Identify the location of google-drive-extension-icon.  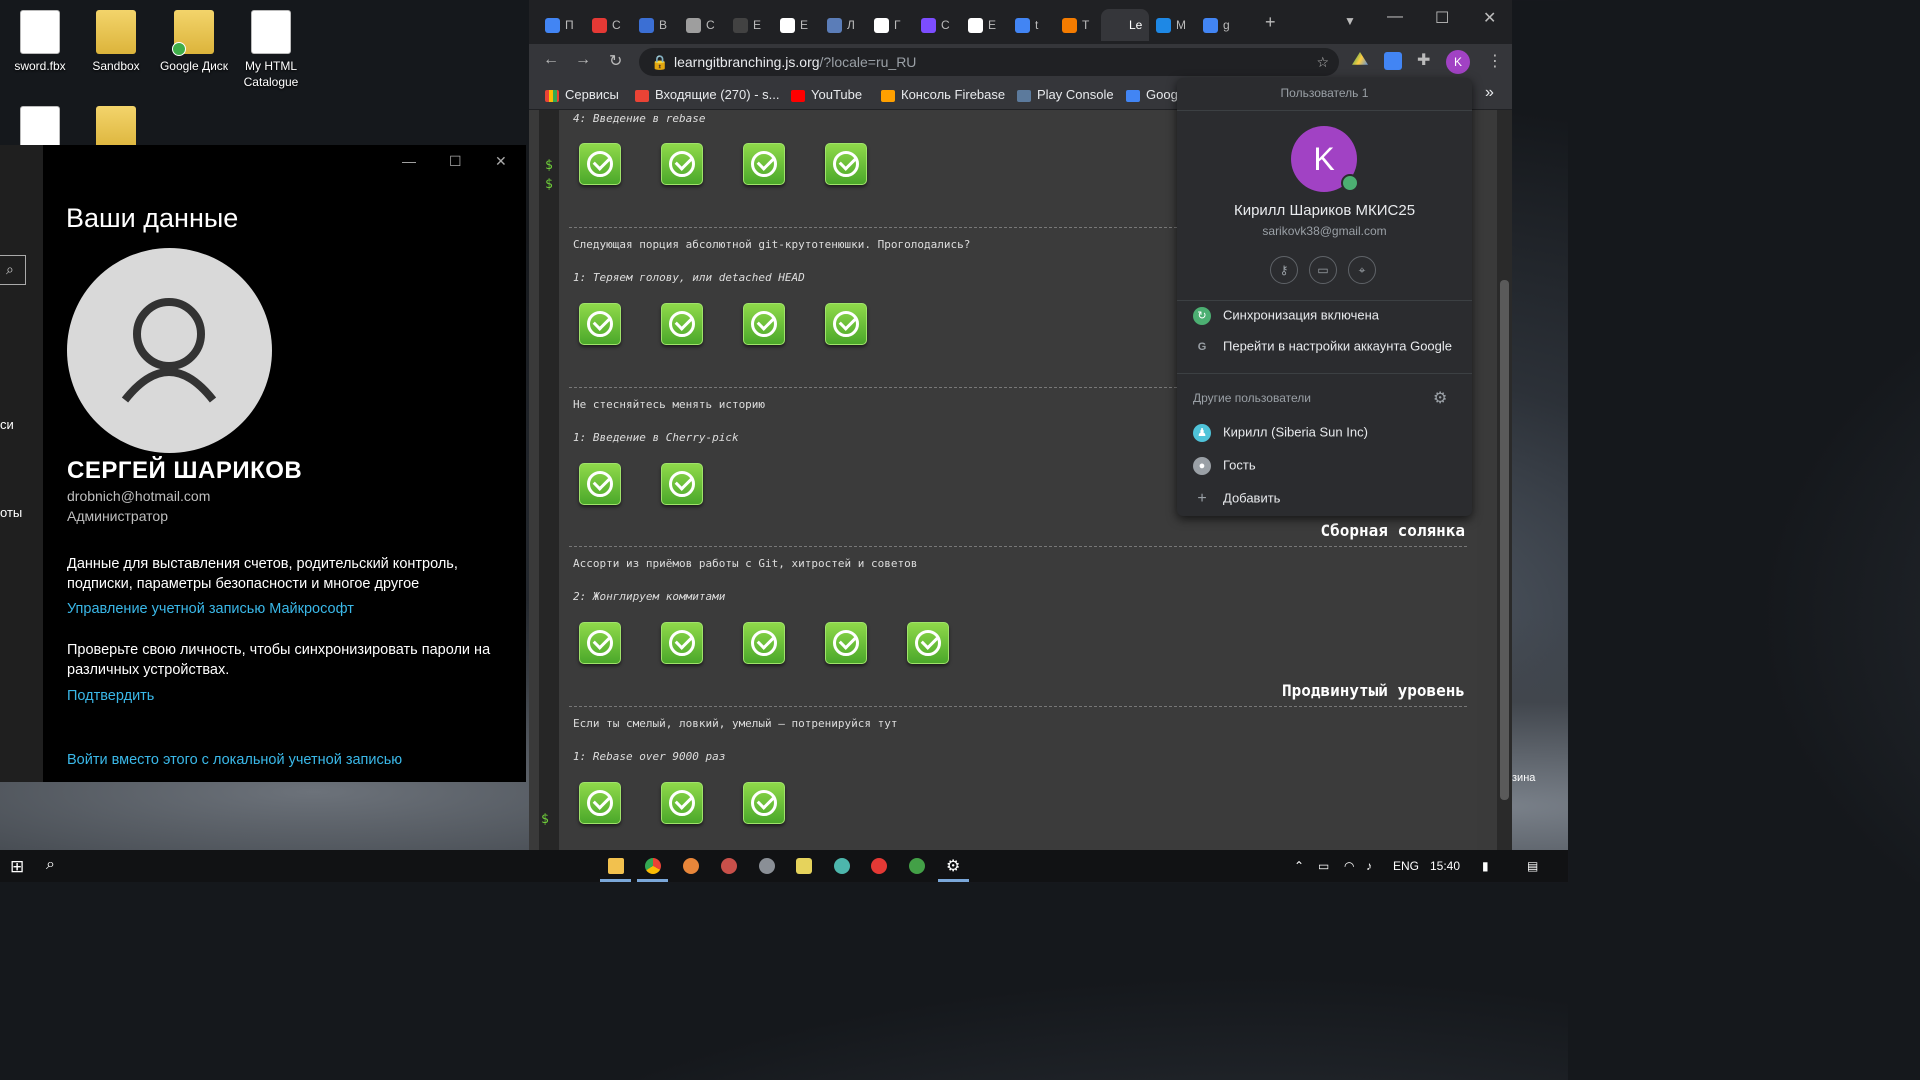
(1360, 58).